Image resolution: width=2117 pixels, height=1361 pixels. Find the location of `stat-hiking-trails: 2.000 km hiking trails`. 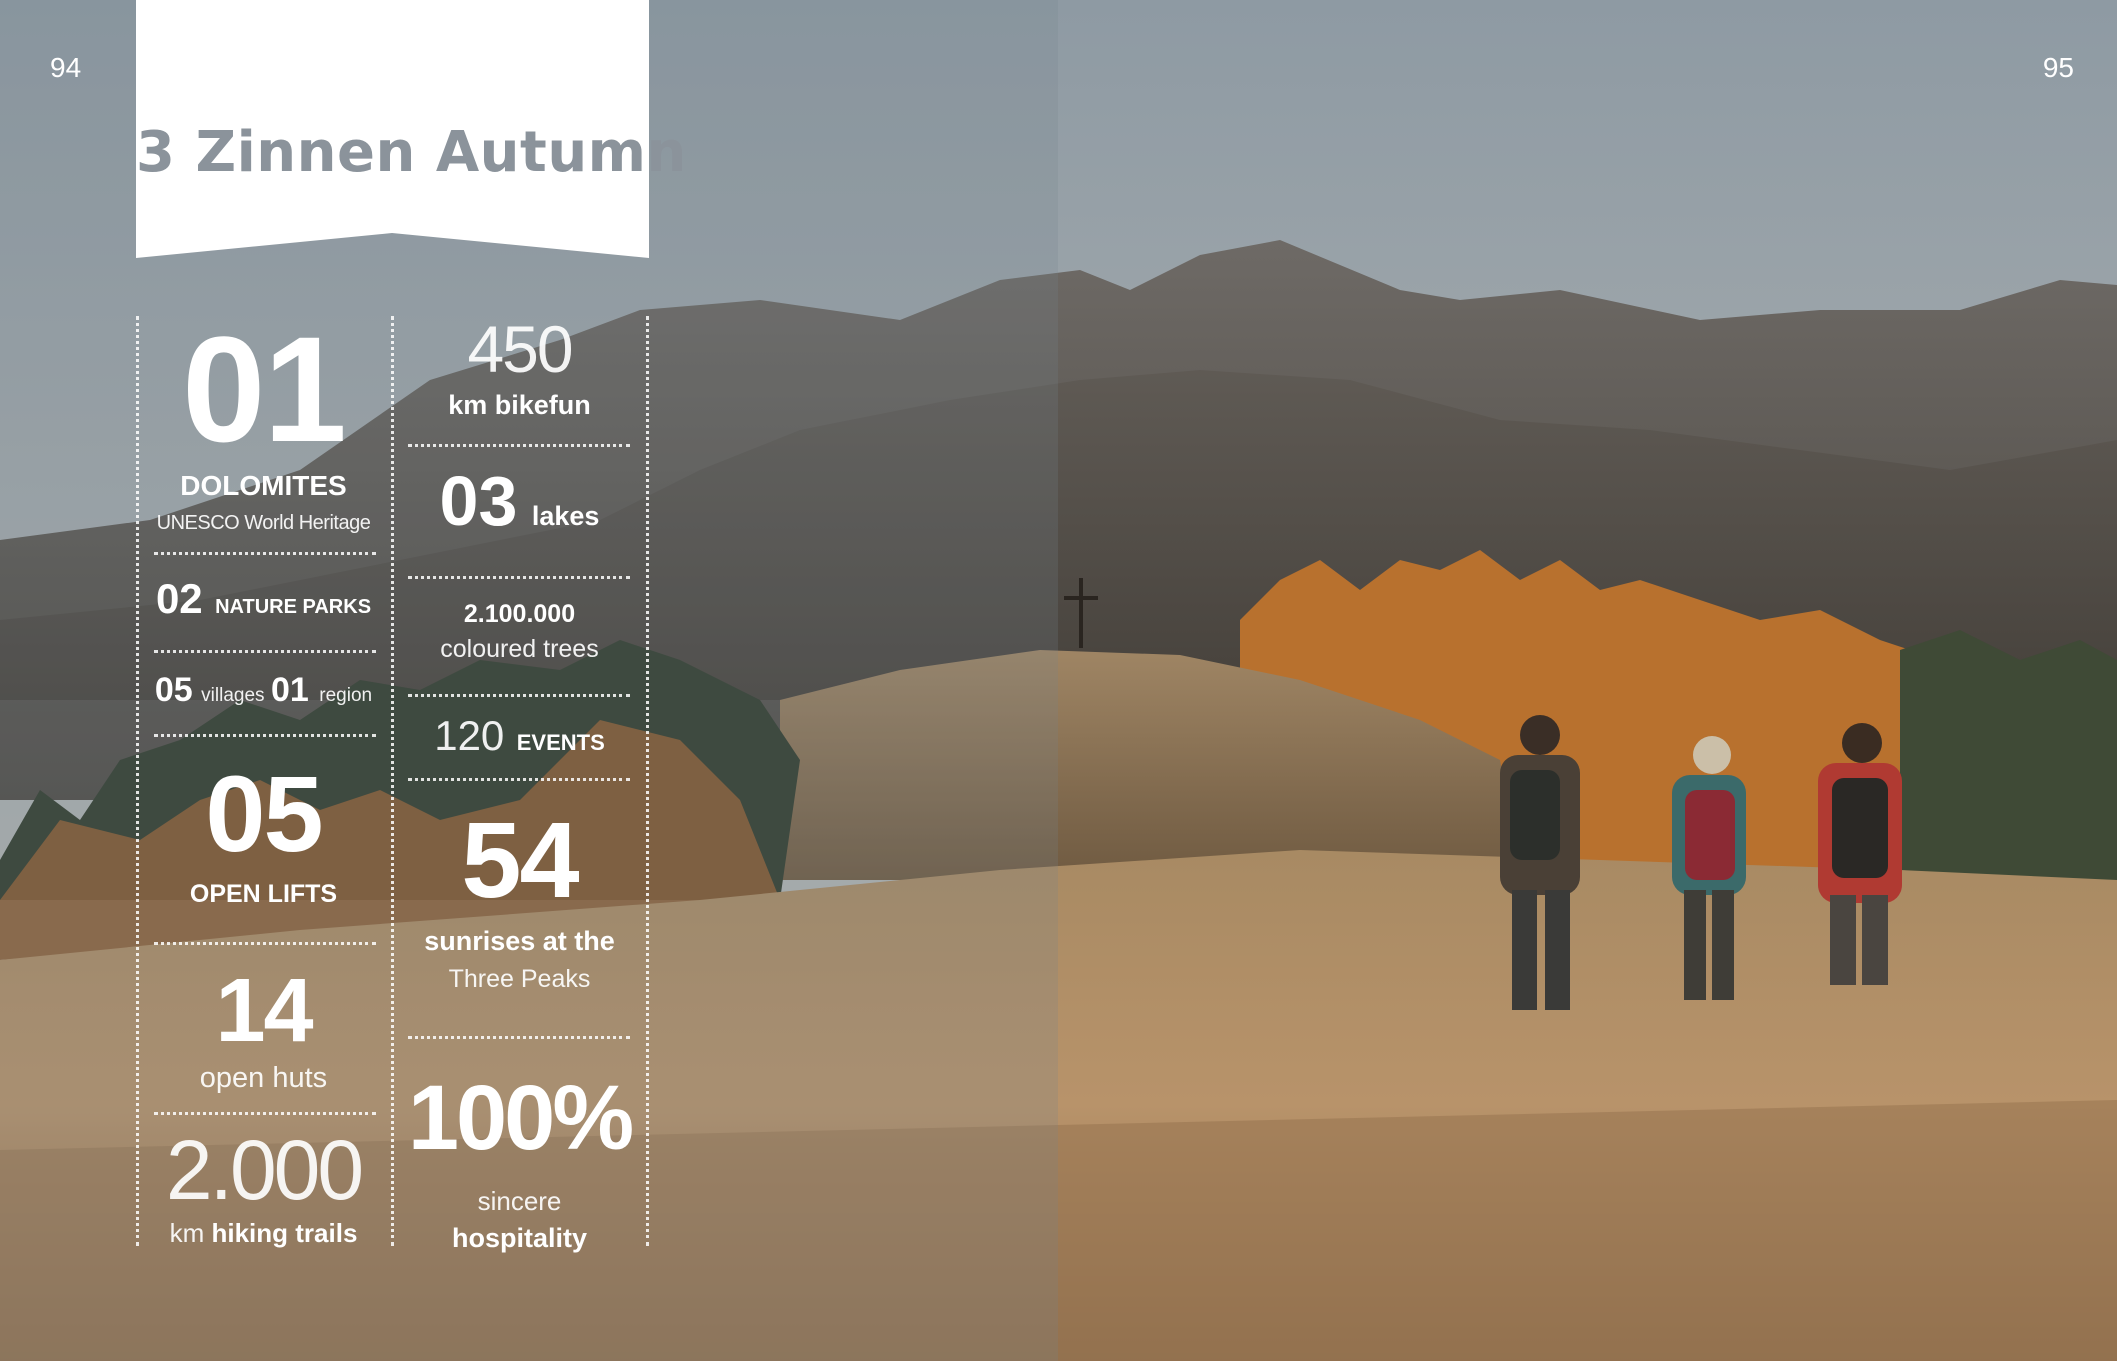

stat-hiking-trails: 2.000 km hiking trails is located at coordinates (263, 1188).